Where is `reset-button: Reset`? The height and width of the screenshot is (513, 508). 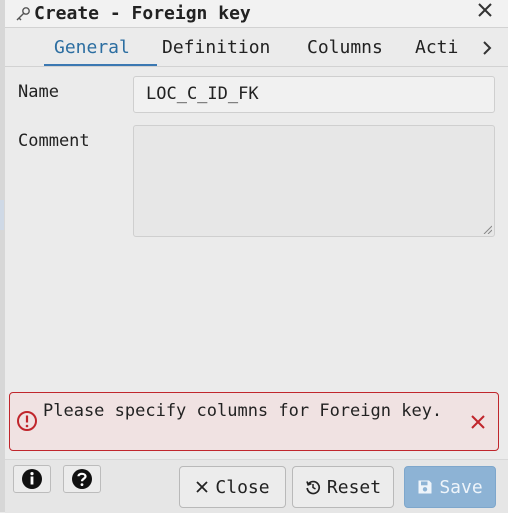
reset-button: Reset is located at coordinates (343, 487).